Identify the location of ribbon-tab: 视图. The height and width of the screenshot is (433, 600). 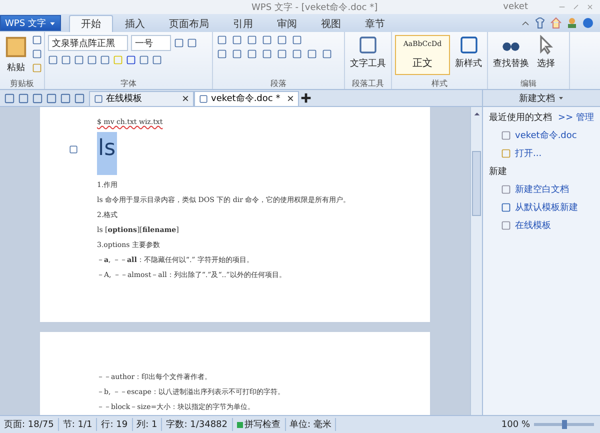
(330, 23).